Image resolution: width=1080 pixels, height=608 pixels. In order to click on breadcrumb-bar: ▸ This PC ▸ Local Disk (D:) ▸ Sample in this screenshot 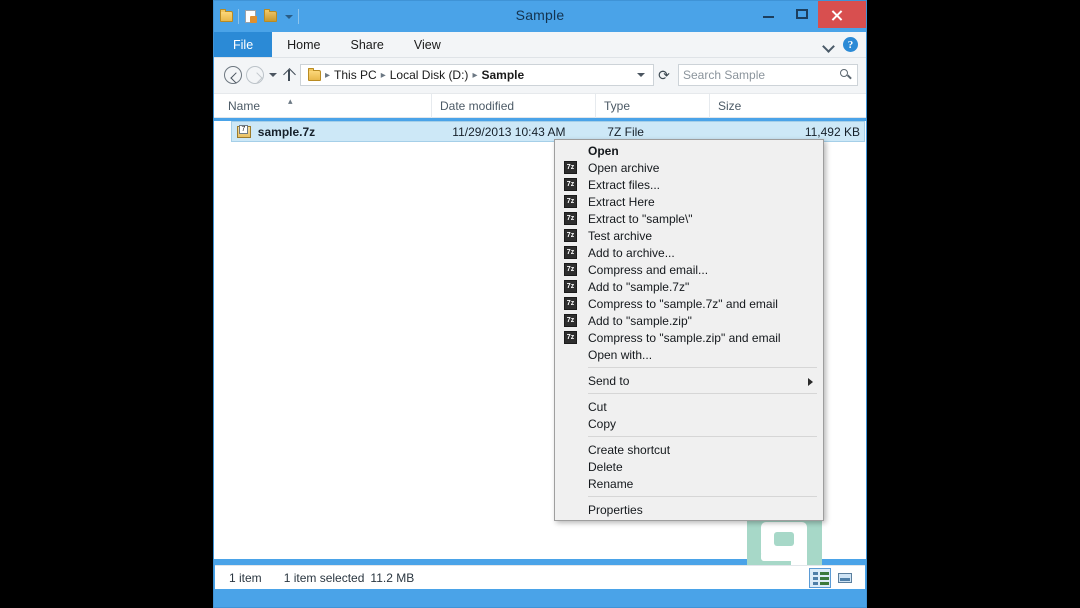, I will do `click(477, 75)`.